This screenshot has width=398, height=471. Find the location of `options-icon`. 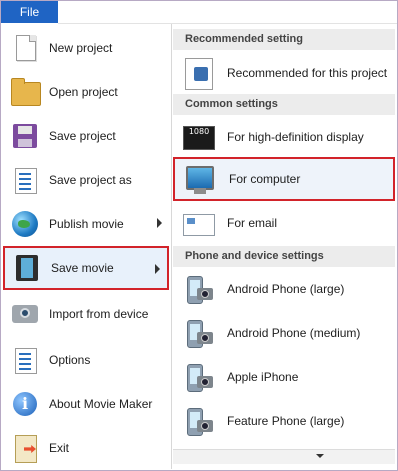

options-icon is located at coordinates (25, 360).